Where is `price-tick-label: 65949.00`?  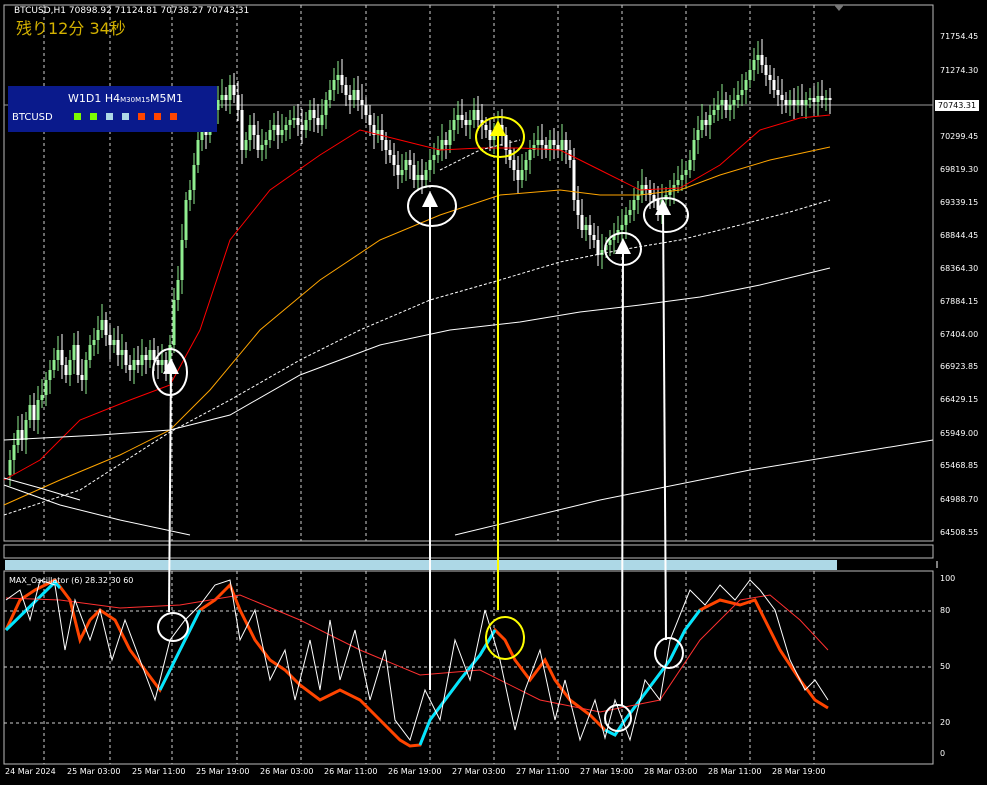 price-tick-label: 65949.00 is located at coordinates (959, 433).